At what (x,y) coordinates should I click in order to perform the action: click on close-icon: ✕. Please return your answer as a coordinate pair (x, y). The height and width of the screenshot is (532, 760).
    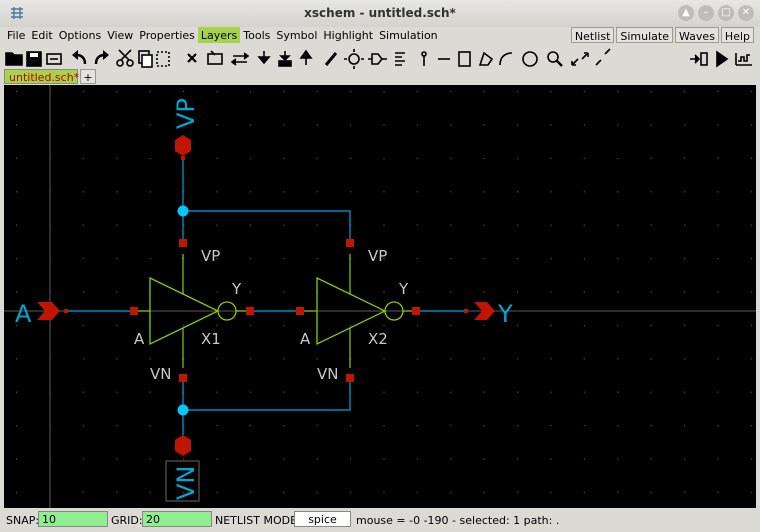
    Looking at the image, I should click on (746, 13).